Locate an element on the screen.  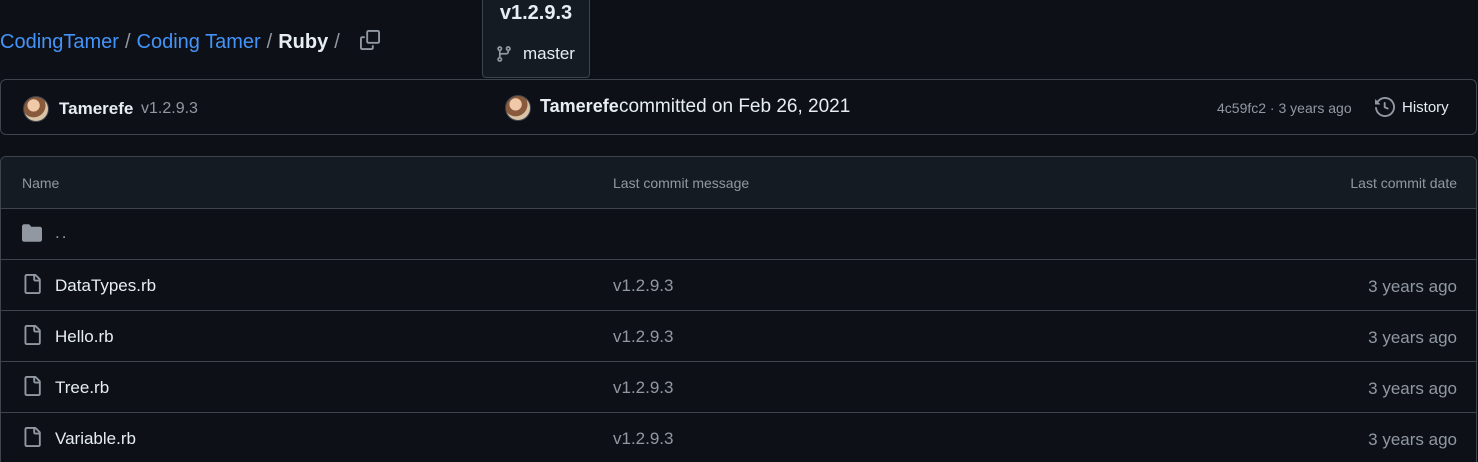
file-name-link: Hello.rb is located at coordinates (84, 337).